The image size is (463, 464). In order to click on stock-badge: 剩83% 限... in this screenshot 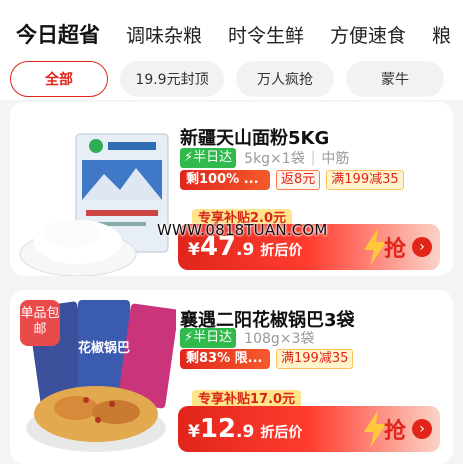, I will do `click(225, 359)`.